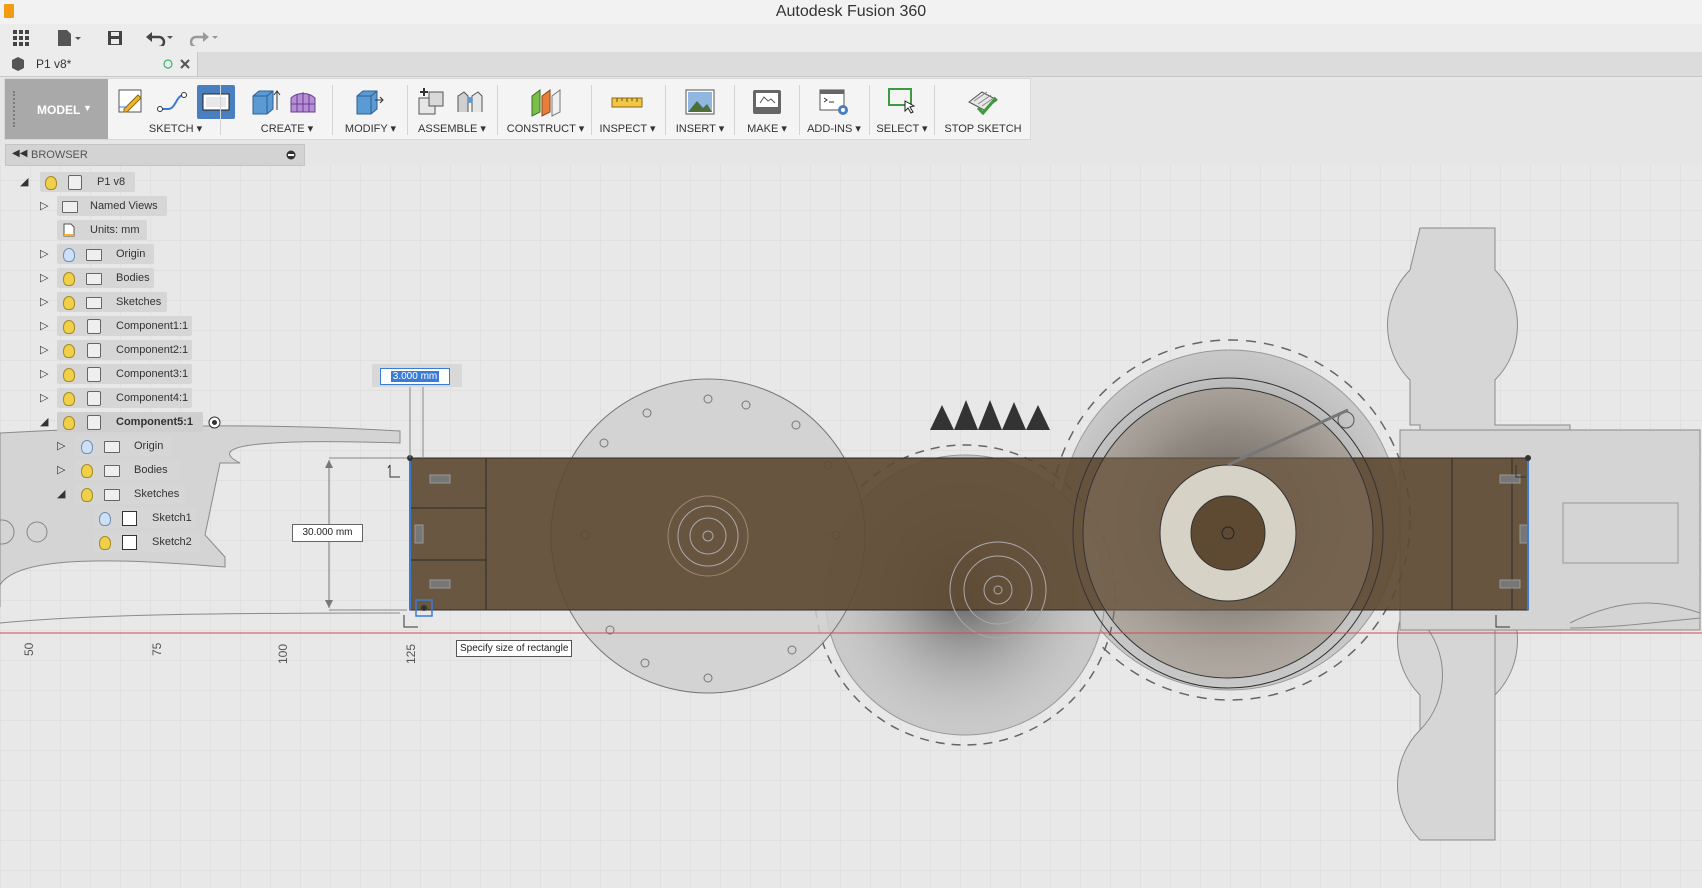 This screenshot has height=888, width=1702. What do you see at coordinates (767, 102) in the screenshot?
I see `3d-print-icon` at bounding box center [767, 102].